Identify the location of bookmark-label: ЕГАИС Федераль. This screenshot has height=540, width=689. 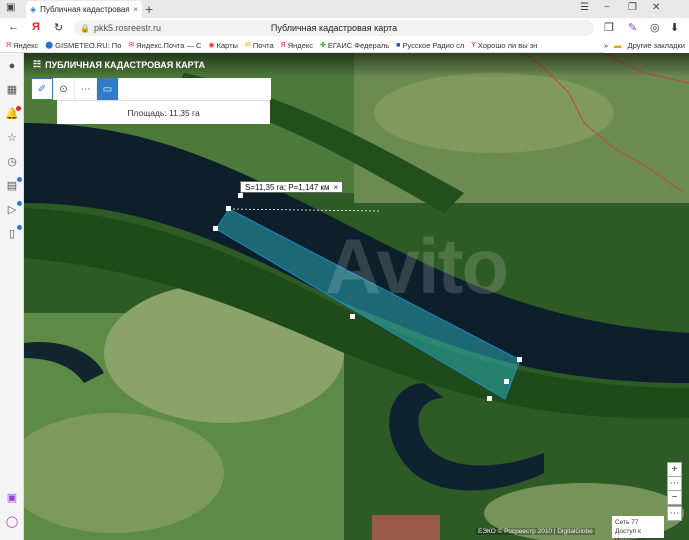
(358, 45).